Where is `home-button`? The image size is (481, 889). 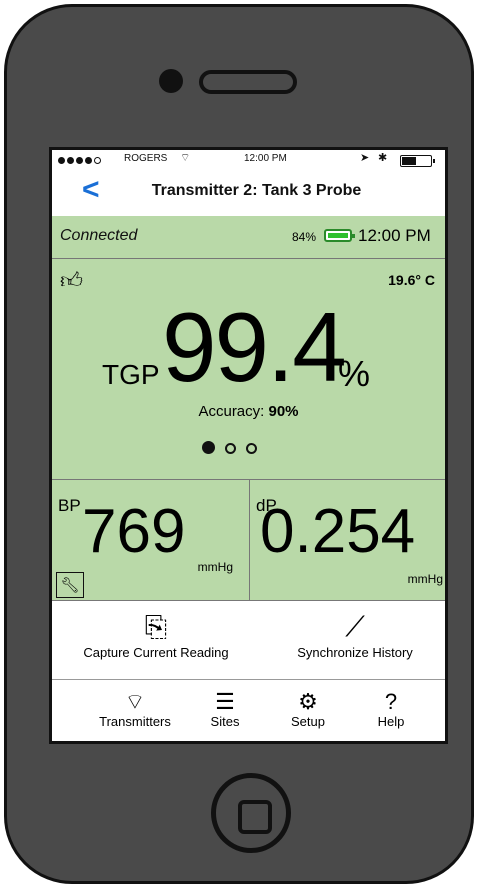 home-button is located at coordinates (251, 813).